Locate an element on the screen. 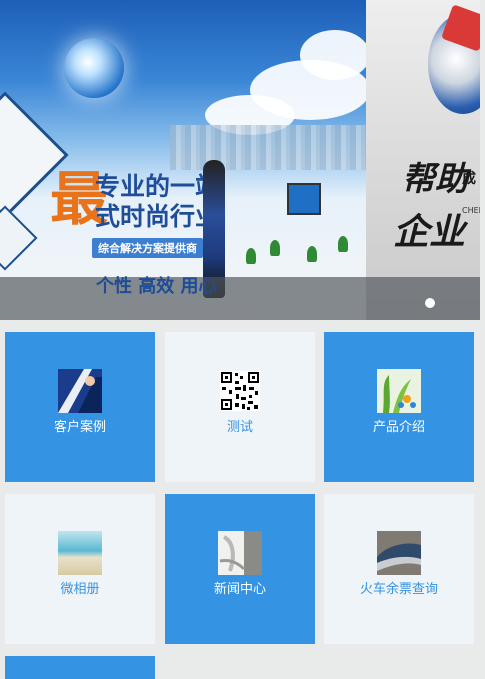 This screenshot has height=679, width=485. headline-line1: 专业的一站 is located at coordinates (158, 186).